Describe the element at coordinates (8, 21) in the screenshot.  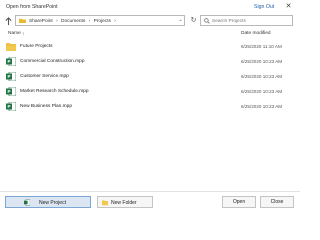
I see `up-arrow-icon` at that location.